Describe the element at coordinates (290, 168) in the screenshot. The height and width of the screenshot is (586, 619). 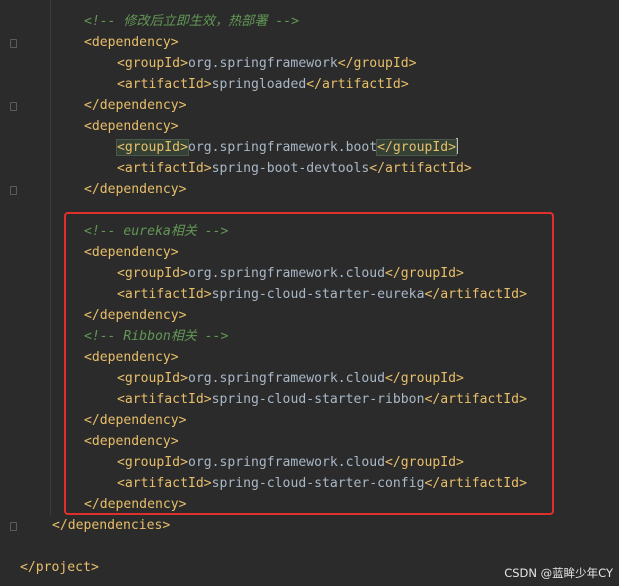
I see `code-text: spring-boot-devtools` at that location.